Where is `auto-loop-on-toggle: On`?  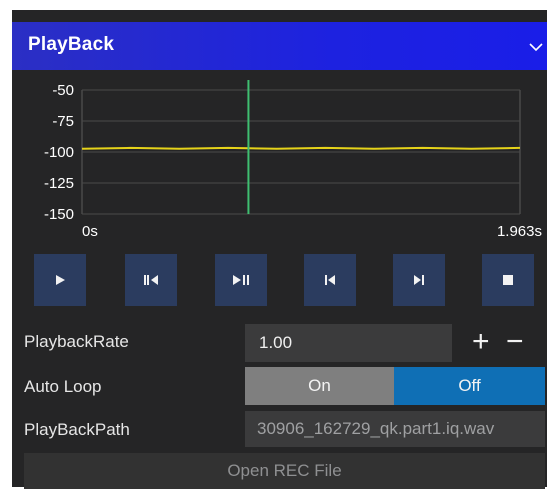
auto-loop-on-toggle: On is located at coordinates (319, 386).